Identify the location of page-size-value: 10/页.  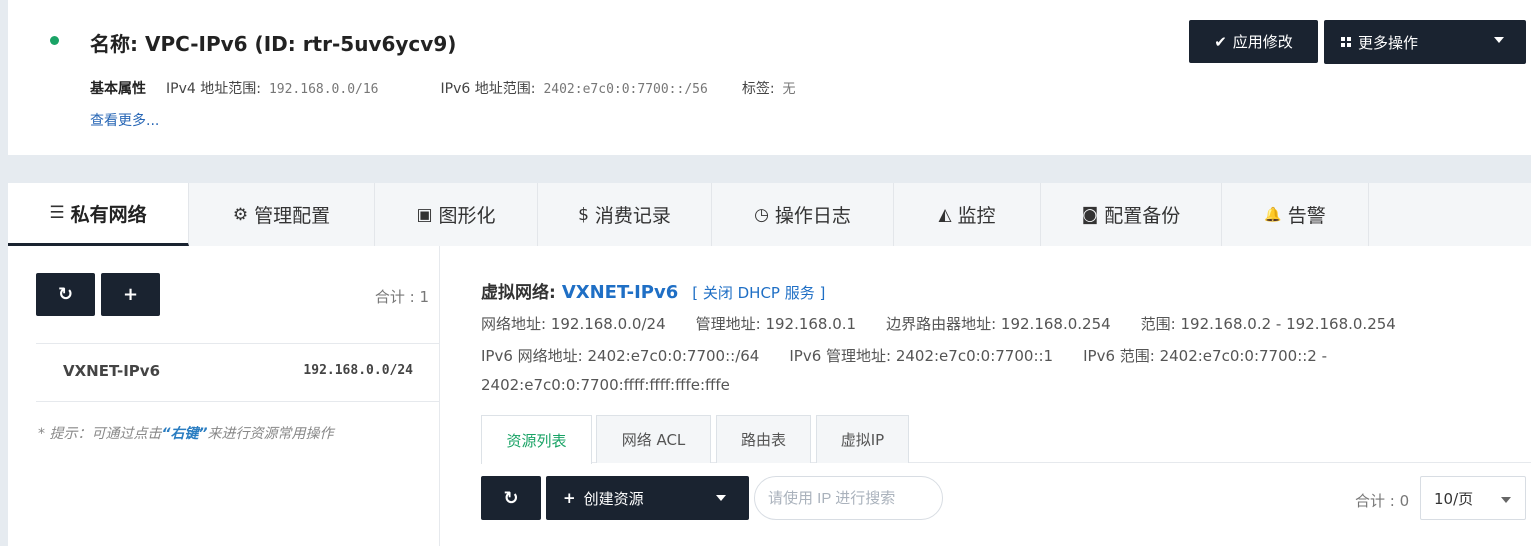
(1454, 498).